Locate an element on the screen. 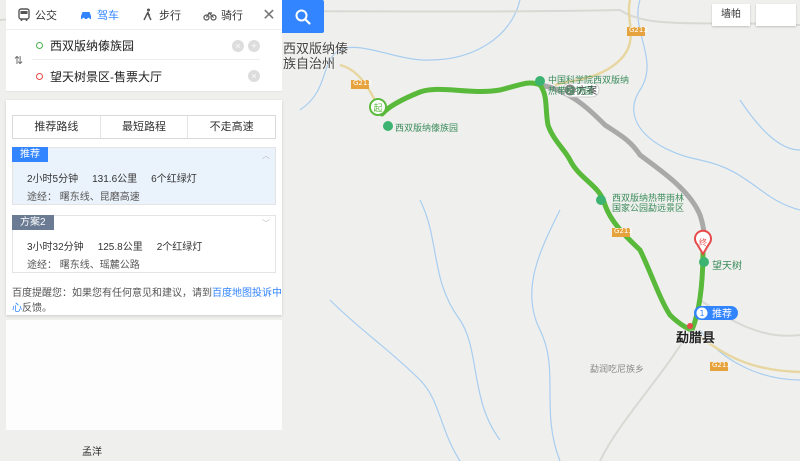 The width and height of the screenshot is (800, 461). route-card-2: 方案2 ﹀ 3小时32分钟 125.8公里 2个红绿灯 途经： 曙东线、瑶麓公路 is located at coordinates (144, 244).